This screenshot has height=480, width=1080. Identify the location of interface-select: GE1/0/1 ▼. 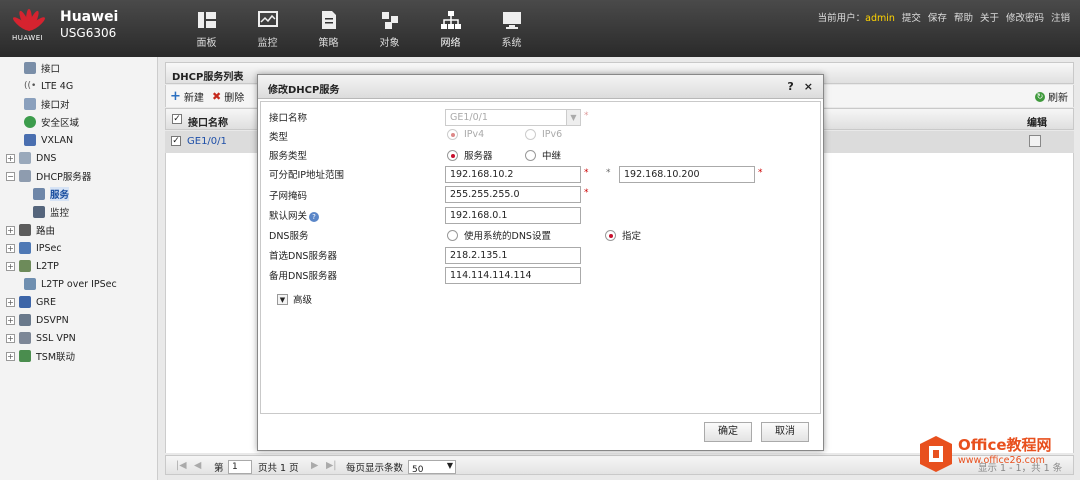
(513, 117).